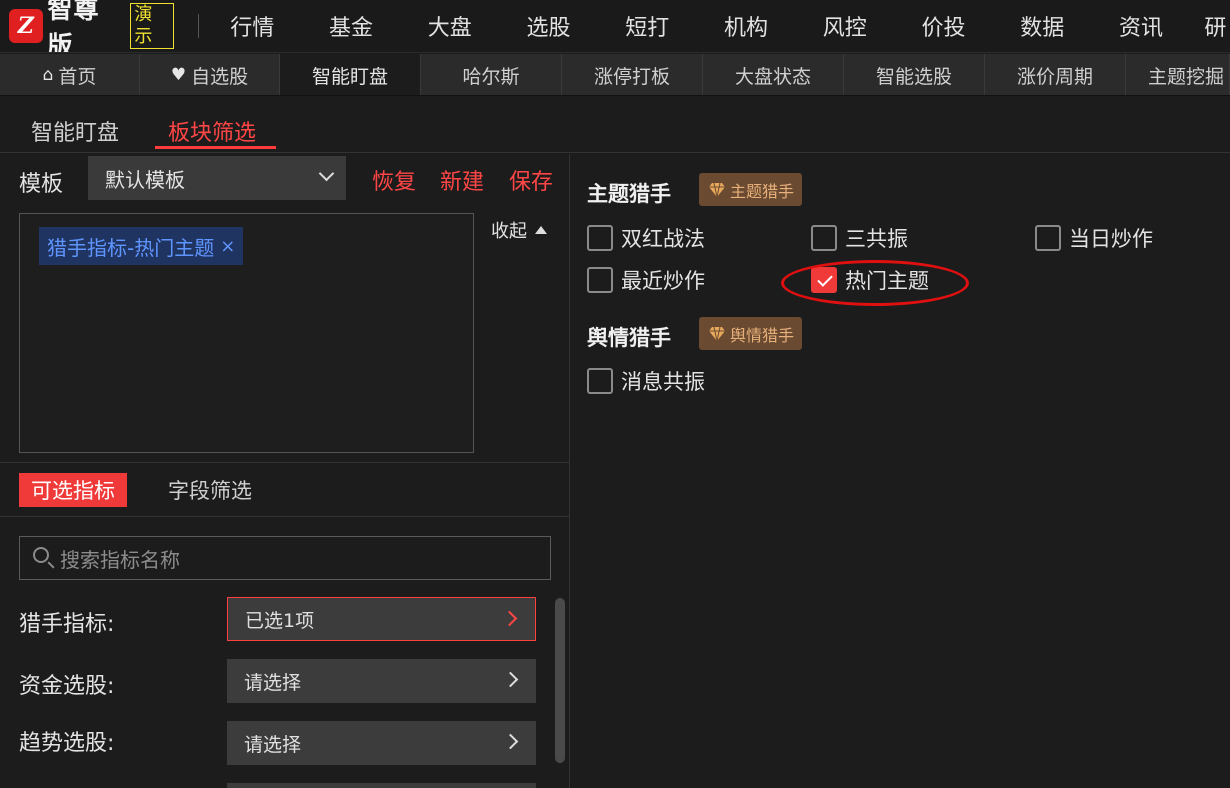  Describe the element at coordinates (762, 191) in the screenshot. I see `theme-hunter-badge-label: 主题猎手` at that location.